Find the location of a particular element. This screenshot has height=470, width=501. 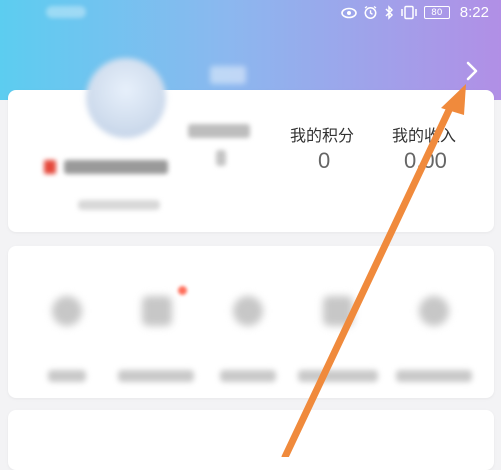

chevron-right-icon is located at coordinates (472, 71).